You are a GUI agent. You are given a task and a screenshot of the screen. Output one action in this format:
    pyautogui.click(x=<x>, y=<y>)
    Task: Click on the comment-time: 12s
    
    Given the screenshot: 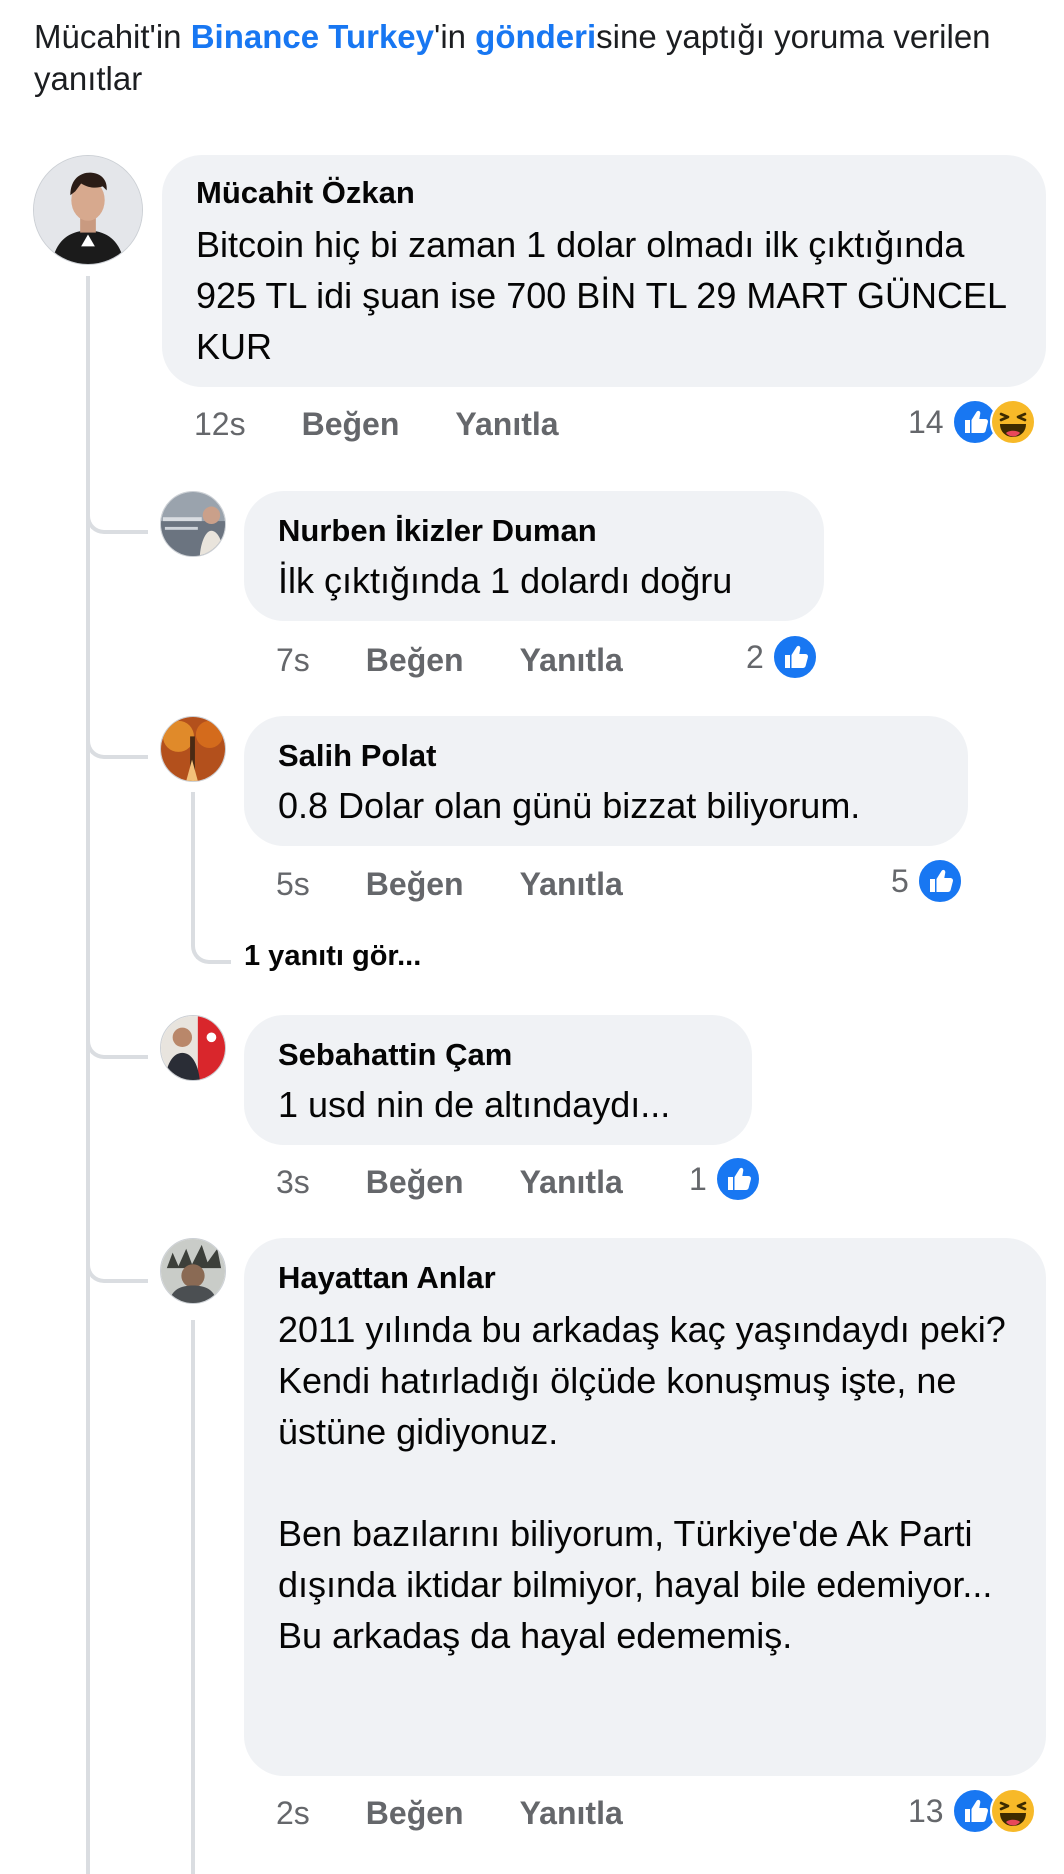 What is the action you would take?
    pyautogui.click(x=220, y=424)
    